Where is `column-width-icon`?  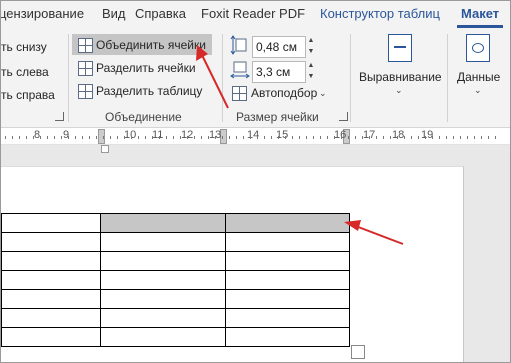 column-width-icon is located at coordinates (240, 70).